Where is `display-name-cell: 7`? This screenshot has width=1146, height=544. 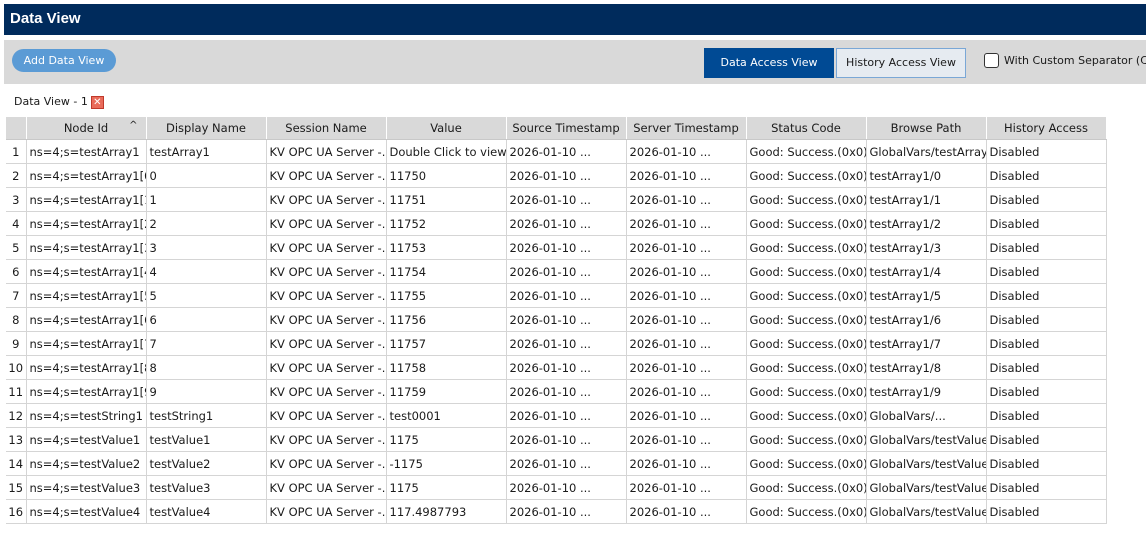 display-name-cell: 7 is located at coordinates (206, 343).